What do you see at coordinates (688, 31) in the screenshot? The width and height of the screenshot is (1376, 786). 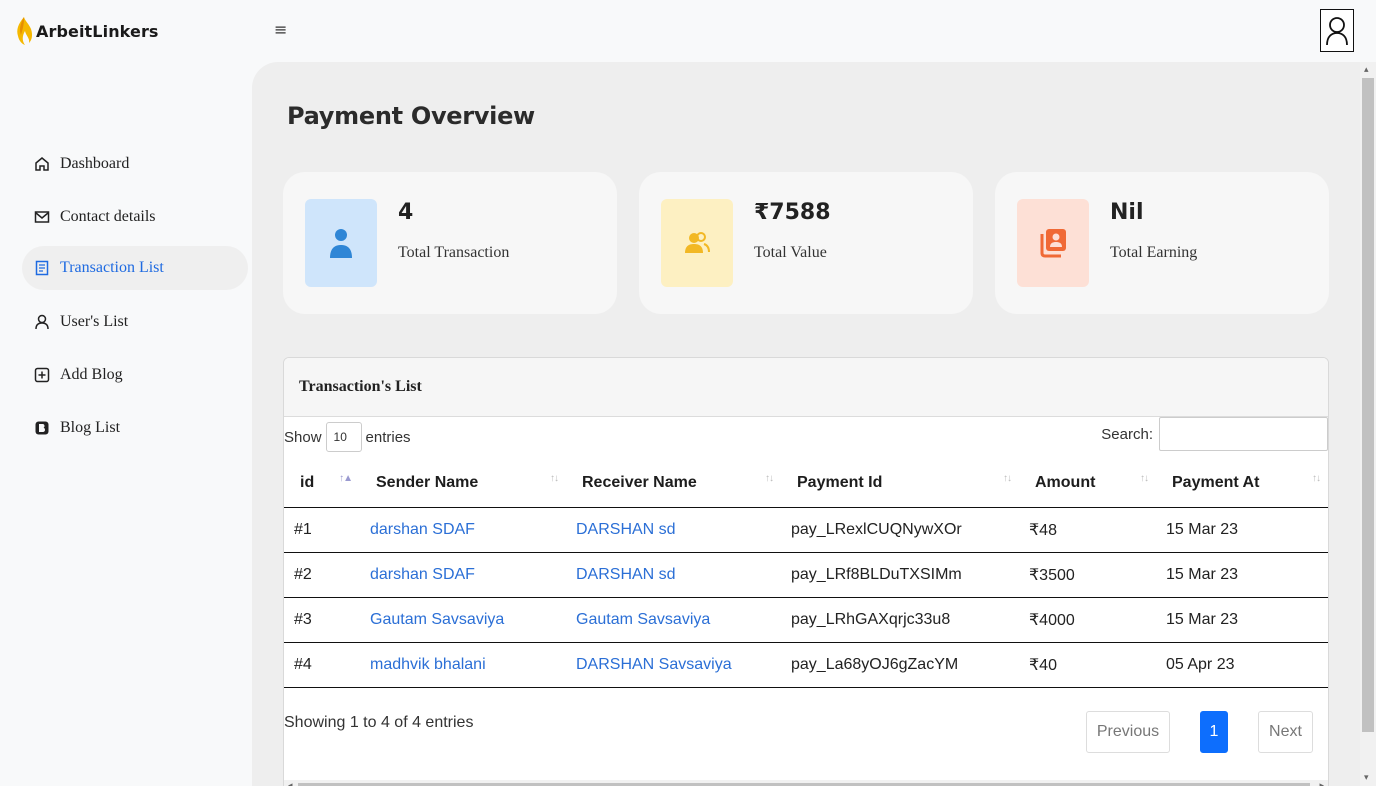 I see `top-bar: ArbeitLinkers ≡` at bounding box center [688, 31].